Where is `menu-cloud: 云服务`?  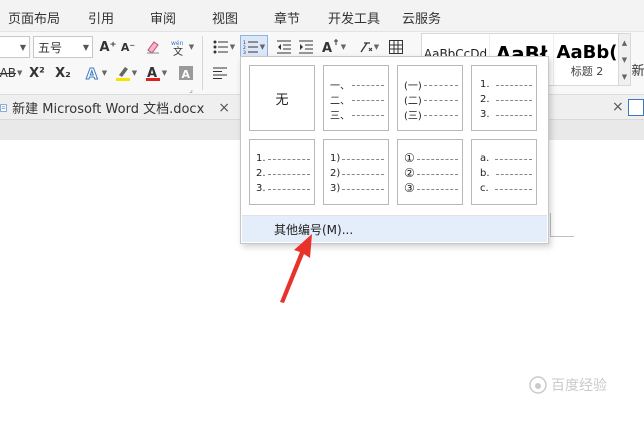
menu-cloud: 云服务 is located at coordinates (421, 17).